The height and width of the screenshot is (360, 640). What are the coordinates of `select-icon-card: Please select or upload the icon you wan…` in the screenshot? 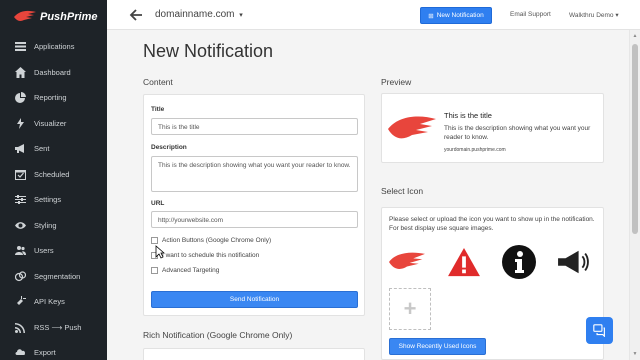 It's located at (492, 283).